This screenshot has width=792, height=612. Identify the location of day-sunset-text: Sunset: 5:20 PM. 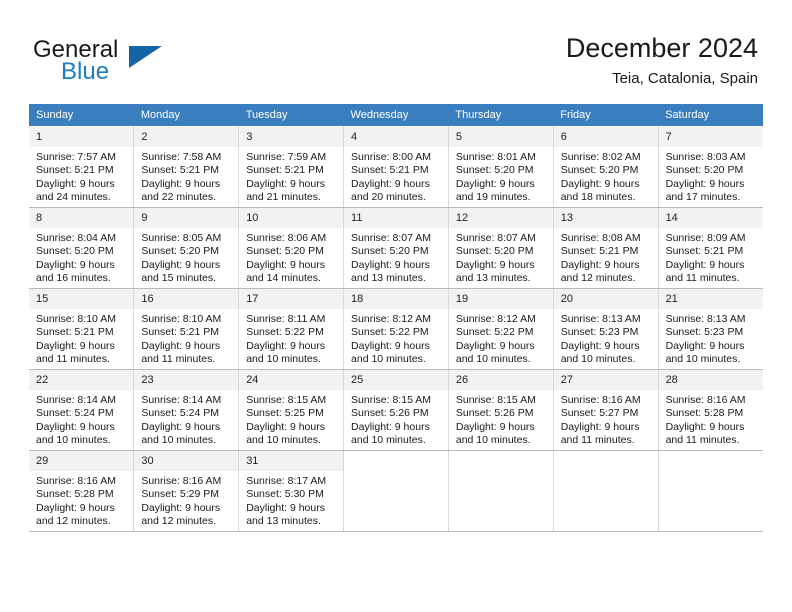
(494, 251).